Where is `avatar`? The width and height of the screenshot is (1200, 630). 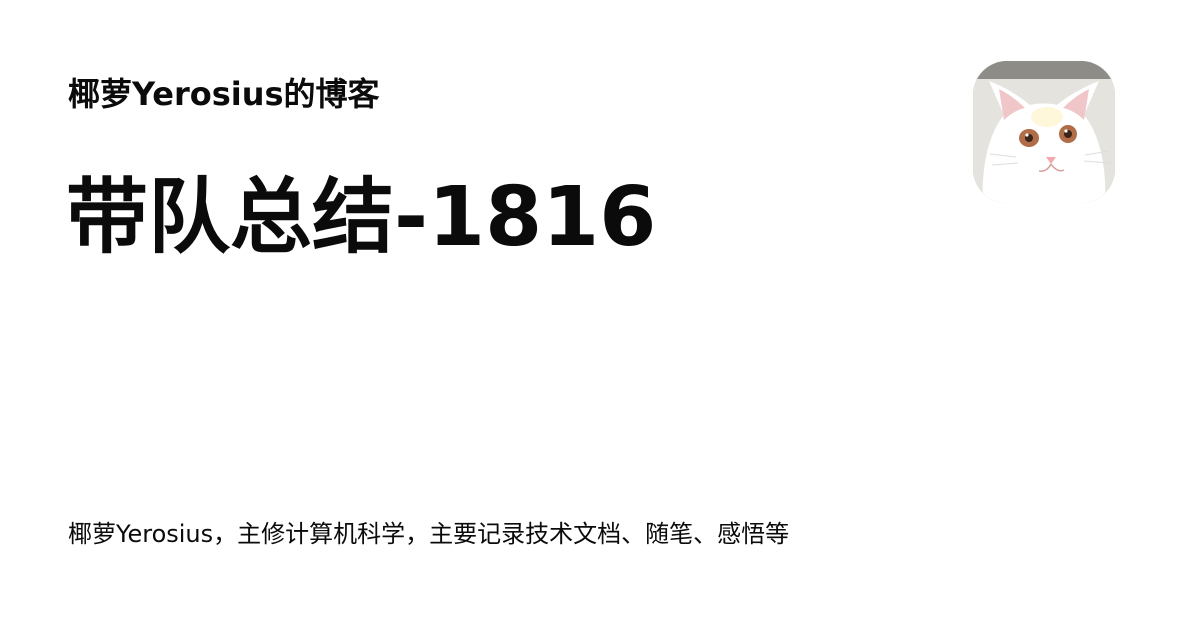
avatar is located at coordinates (1044, 132).